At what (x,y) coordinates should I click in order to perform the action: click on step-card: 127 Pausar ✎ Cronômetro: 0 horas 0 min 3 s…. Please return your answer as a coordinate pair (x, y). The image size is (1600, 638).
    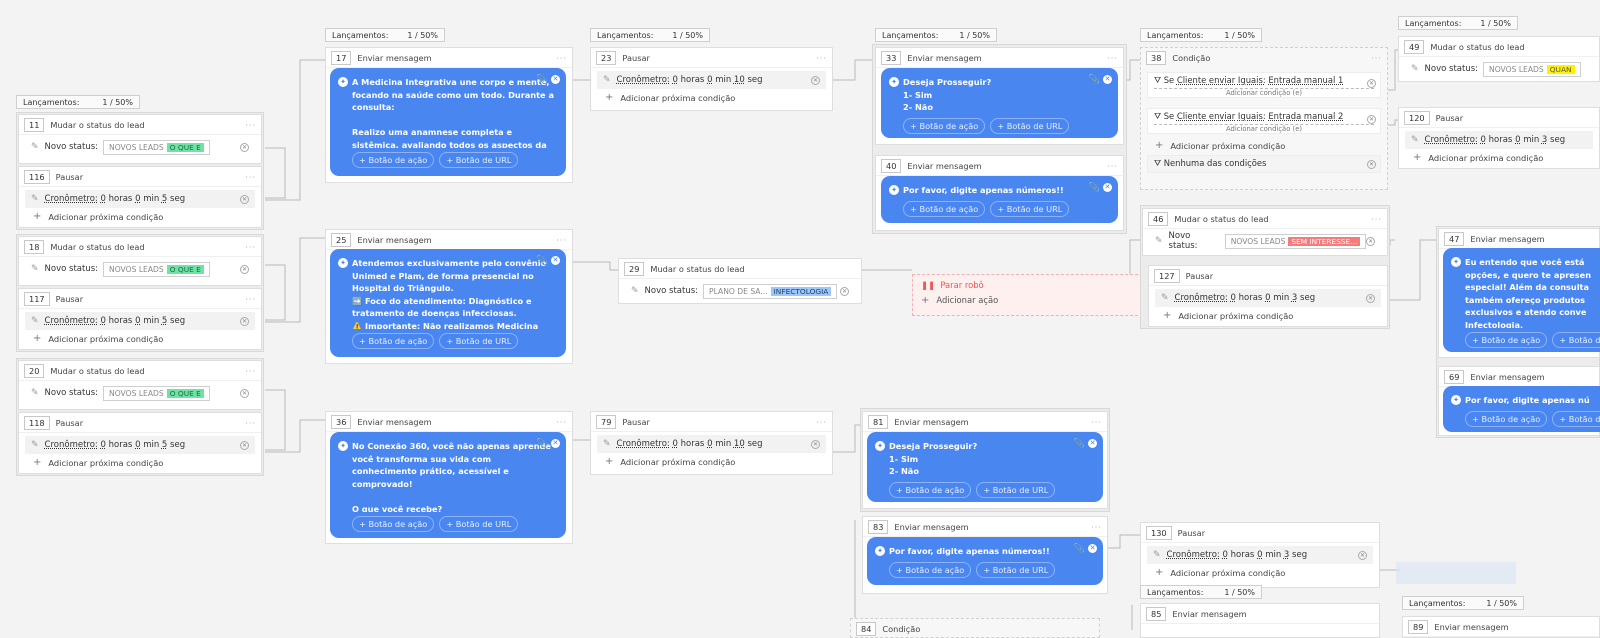
    Looking at the image, I should click on (1268, 296).